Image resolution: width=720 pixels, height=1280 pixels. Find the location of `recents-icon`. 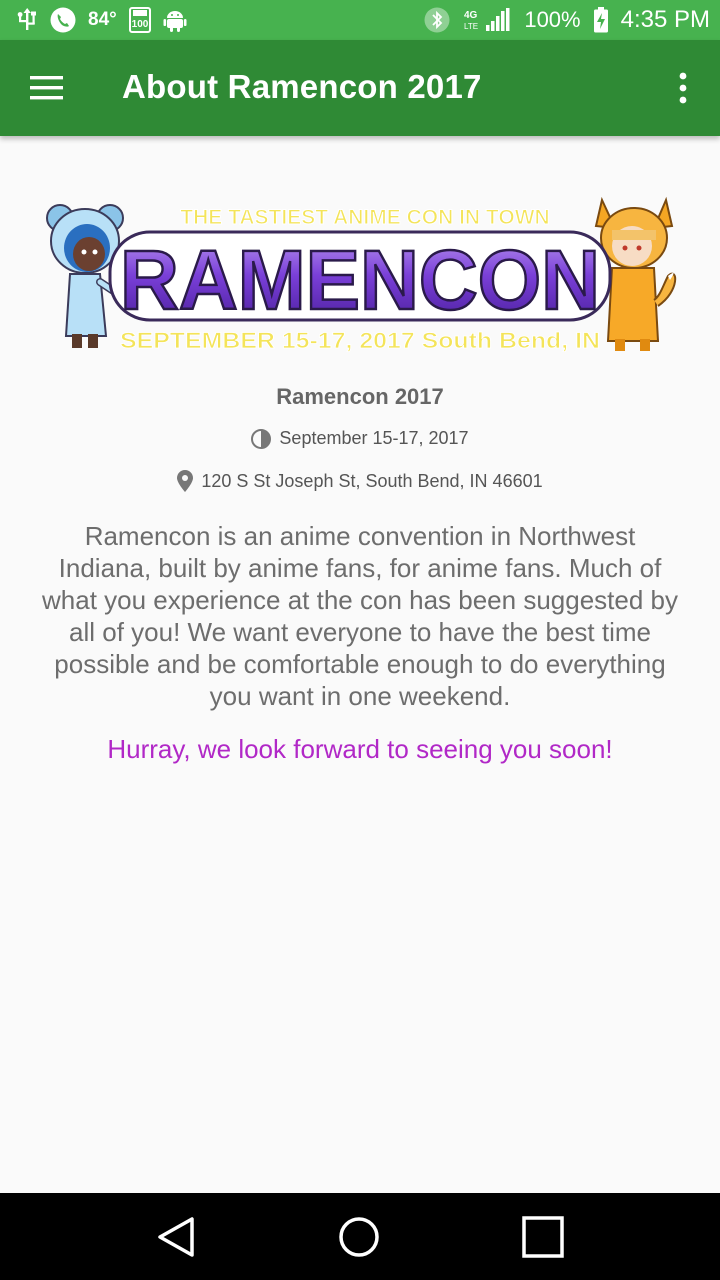

recents-icon is located at coordinates (543, 1237).